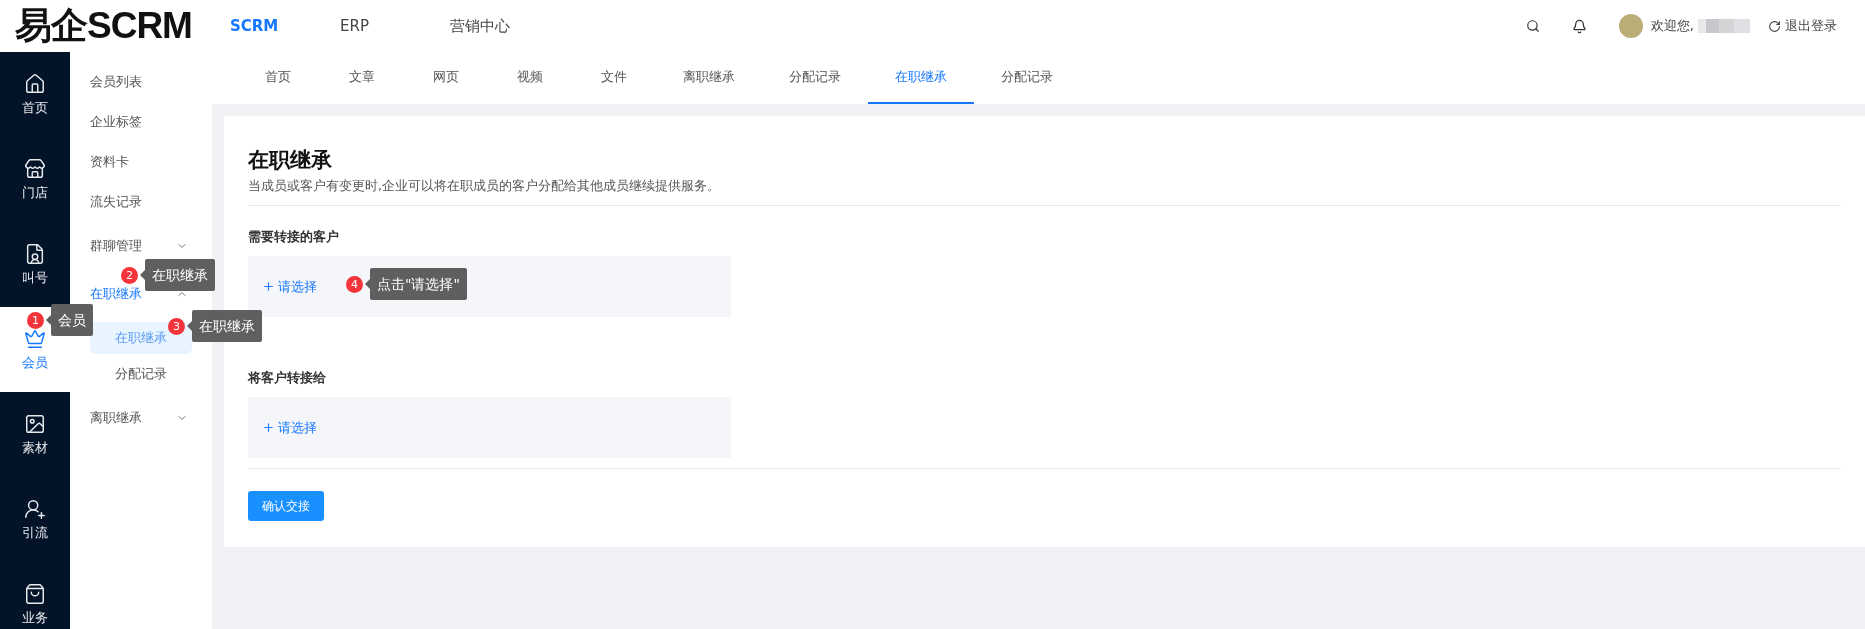 The width and height of the screenshot is (1865, 629). I want to click on top-nav-item: 营销中心, so click(480, 26).